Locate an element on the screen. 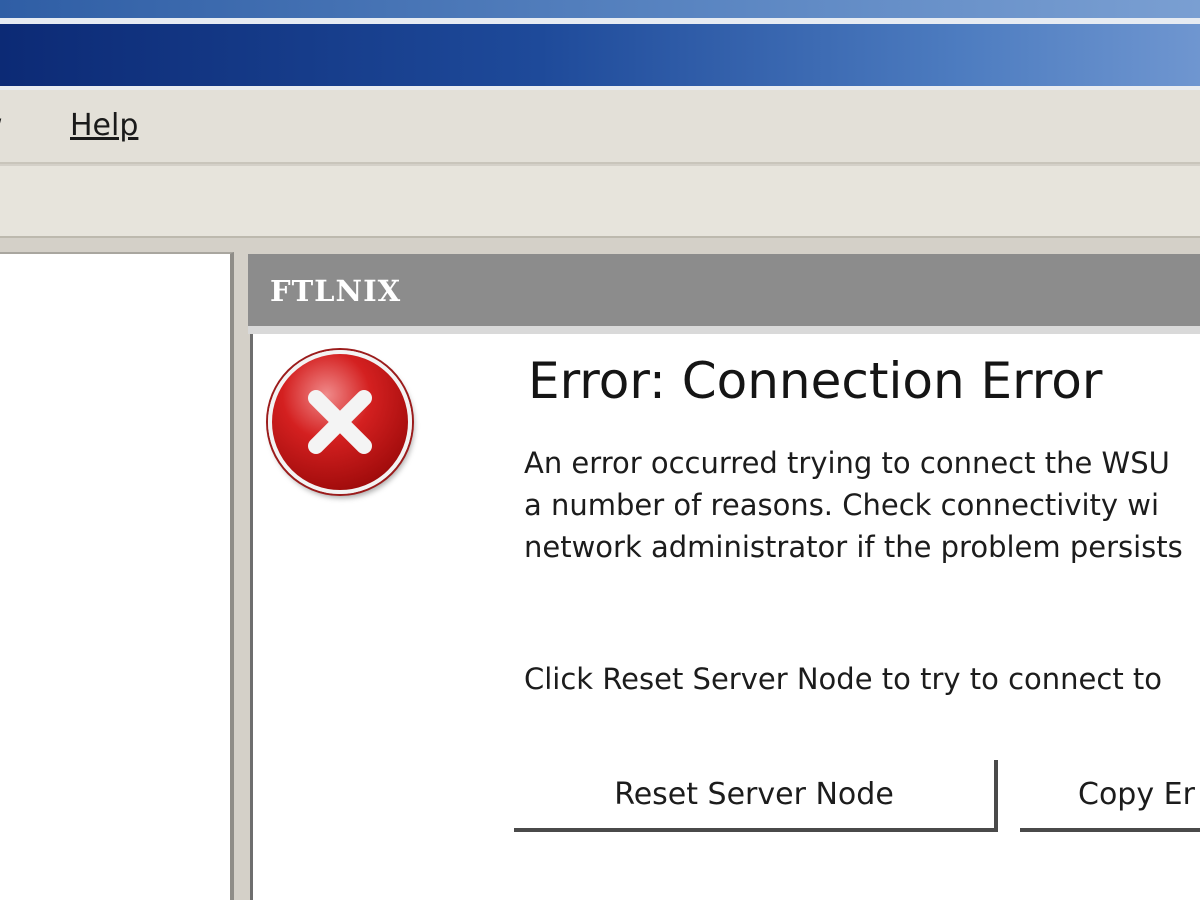  copy-error-label: Copy Er is located at coordinates (1136, 794).